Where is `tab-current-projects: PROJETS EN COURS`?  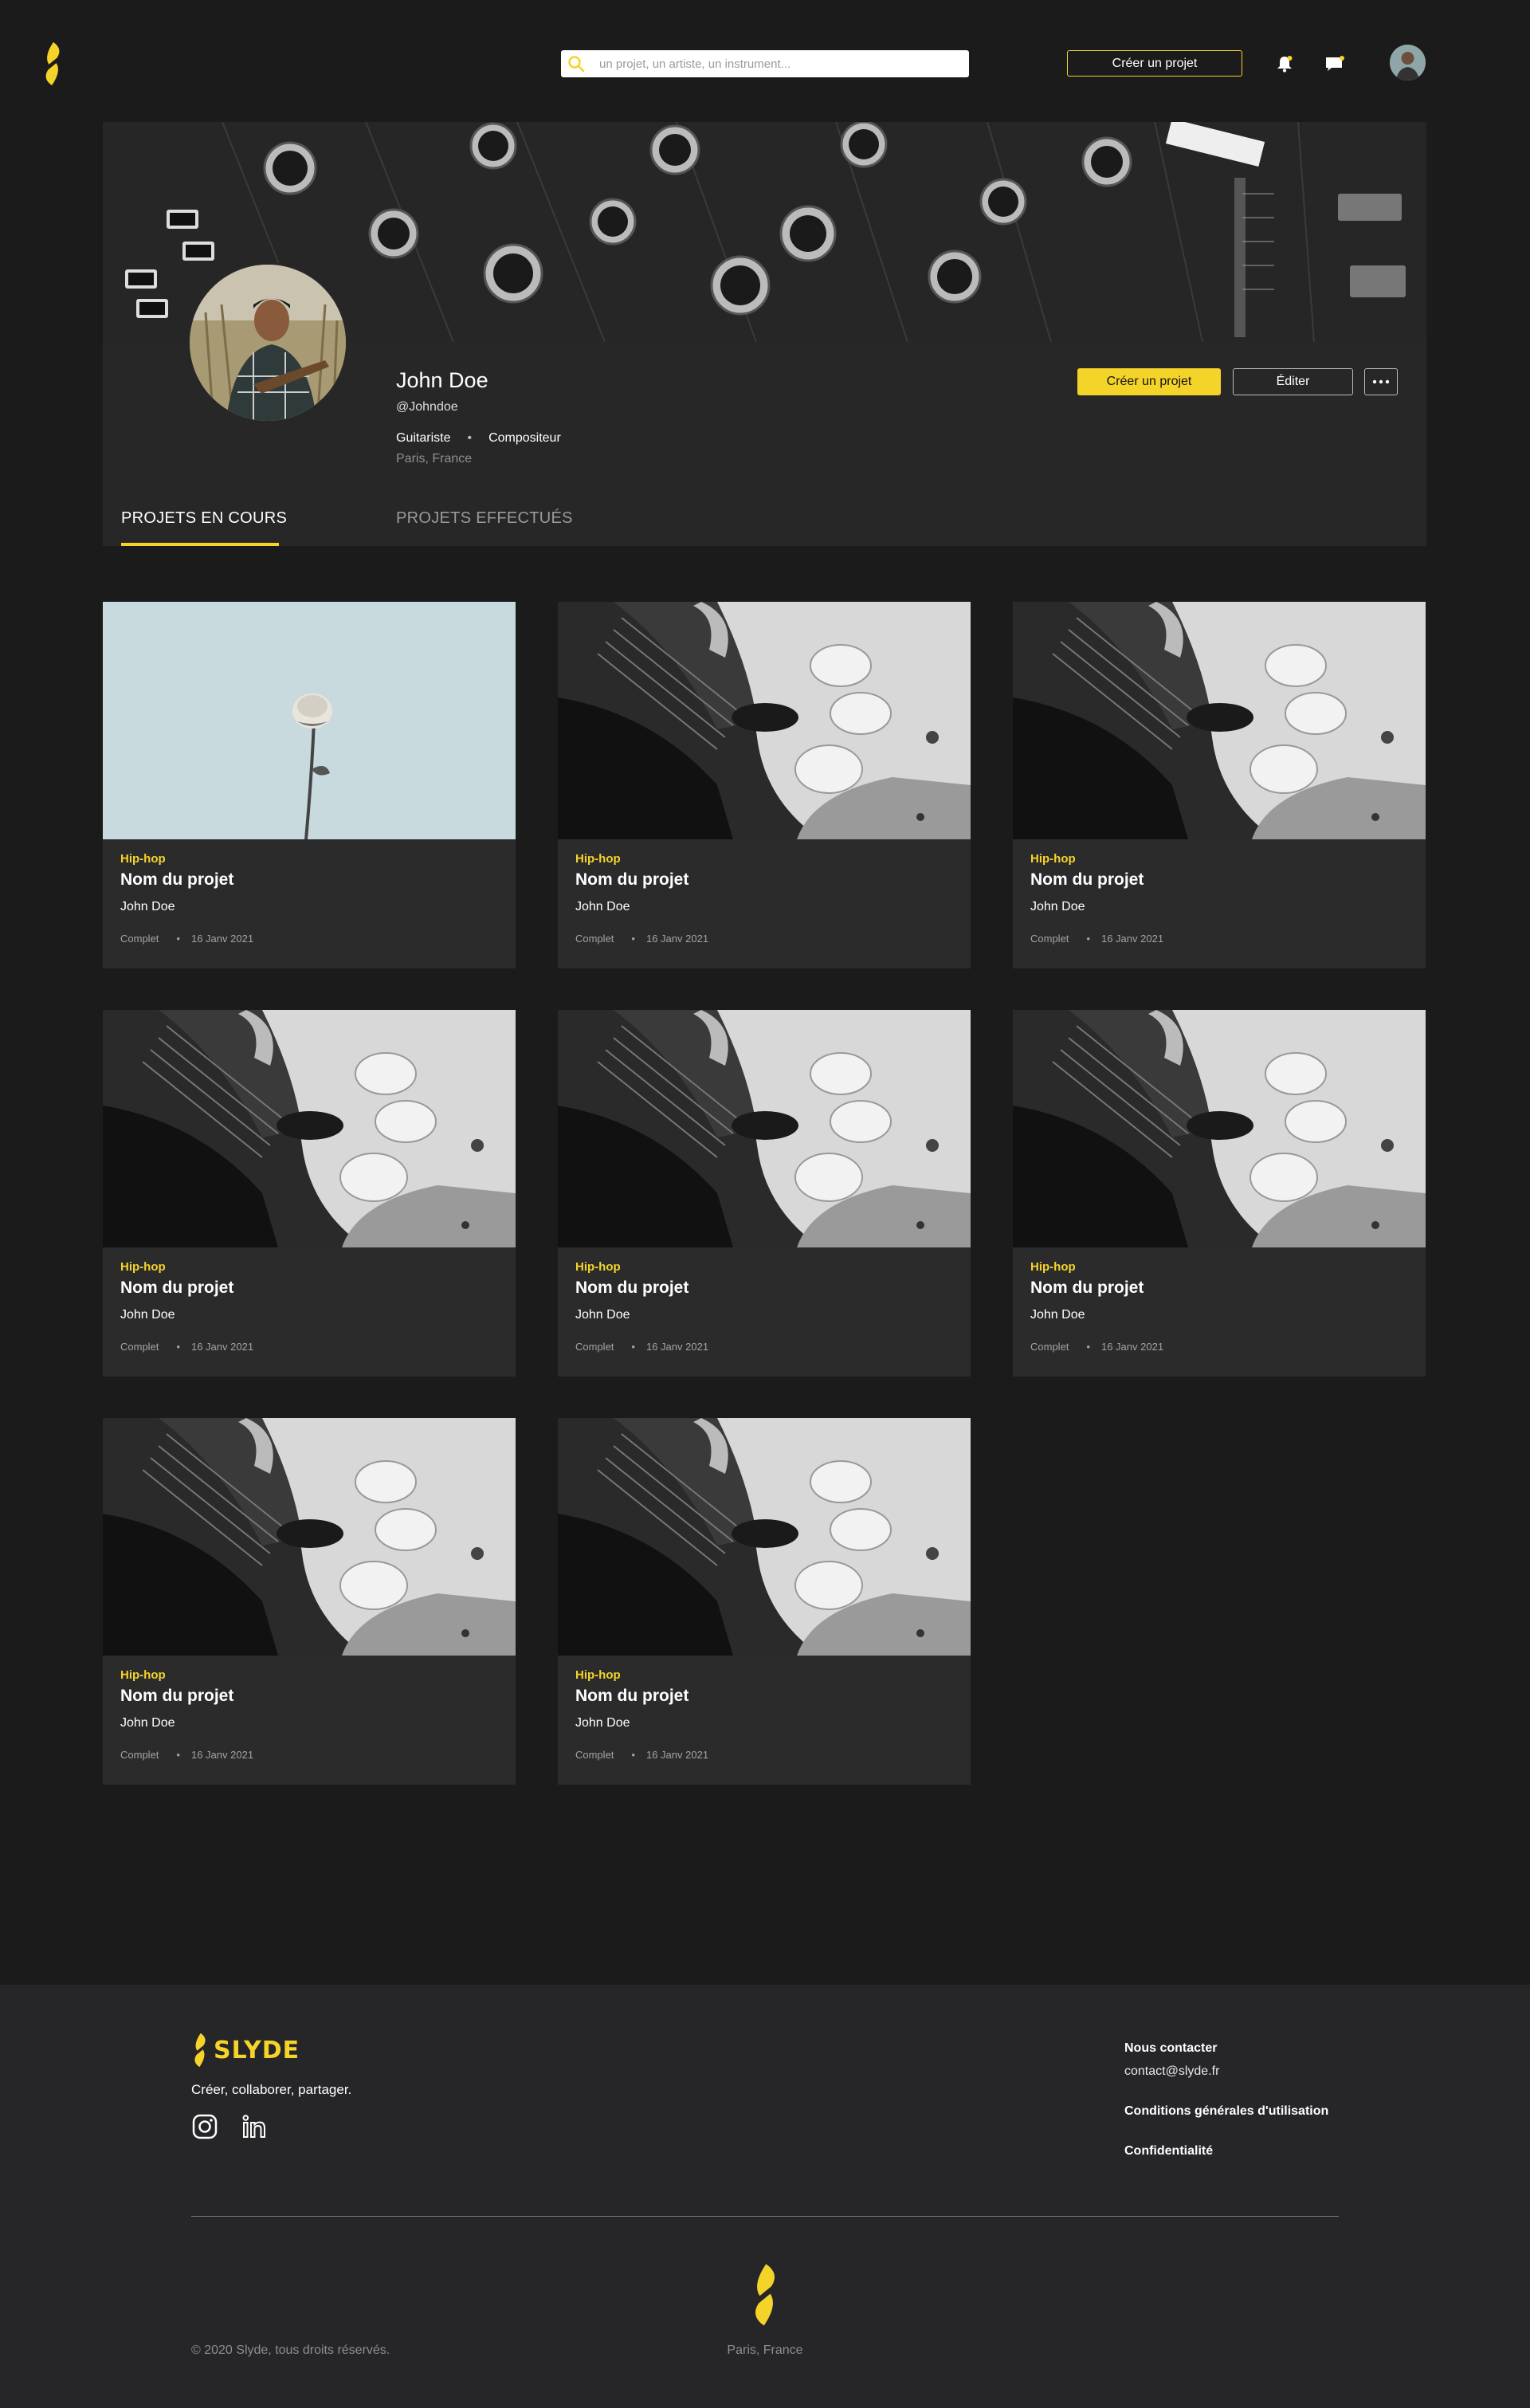
tab-current-projects: PROJETS EN COURS is located at coordinates (204, 518).